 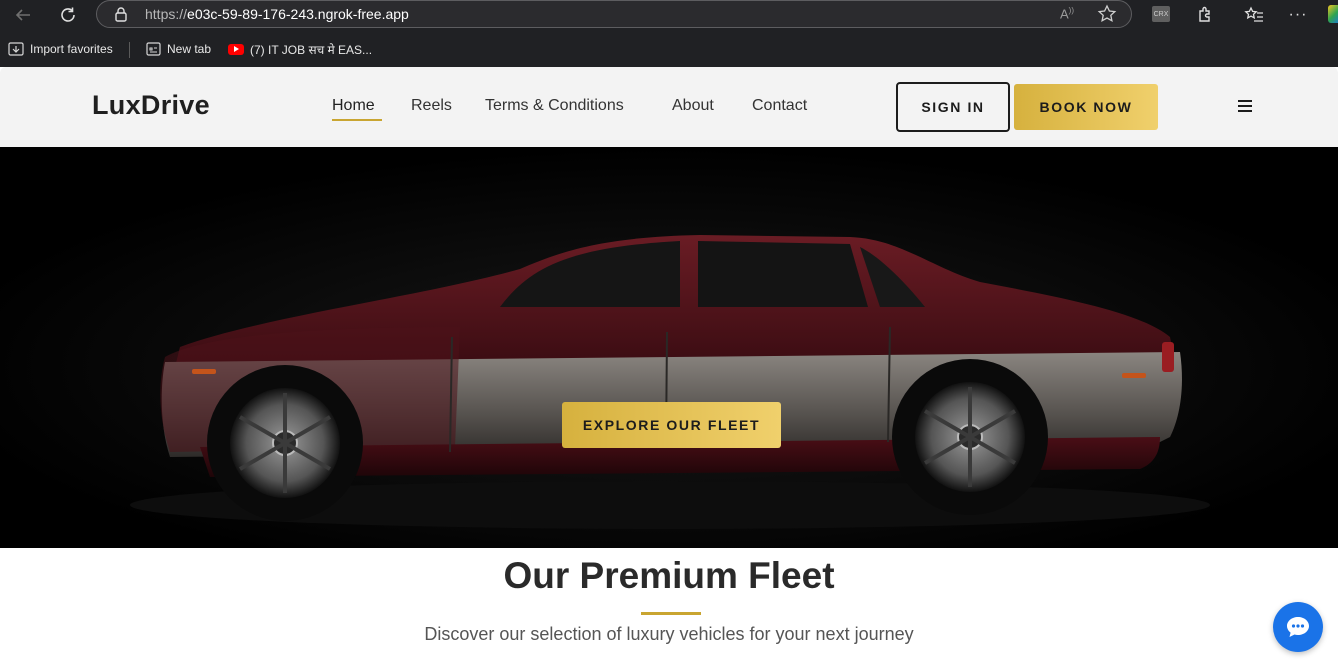 What do you see at coordinates (1245, 106) in the screenshot?
I see `hamburger-icon` at bounding box center [1245, 106].